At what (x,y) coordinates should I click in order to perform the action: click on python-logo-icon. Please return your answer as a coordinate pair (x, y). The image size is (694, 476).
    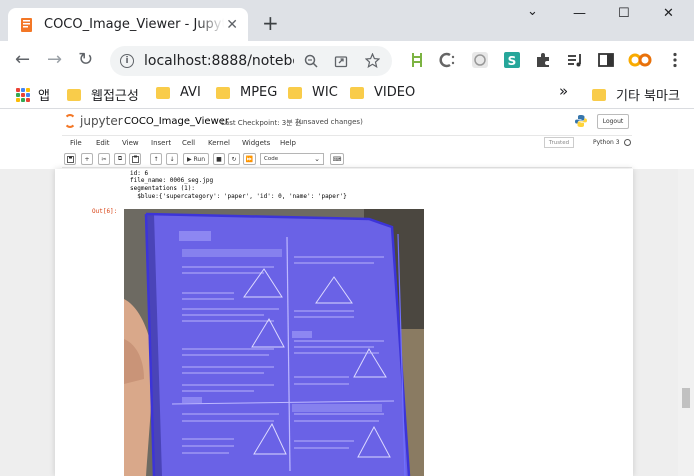
    Looking at the image, I should click on (581, 121).